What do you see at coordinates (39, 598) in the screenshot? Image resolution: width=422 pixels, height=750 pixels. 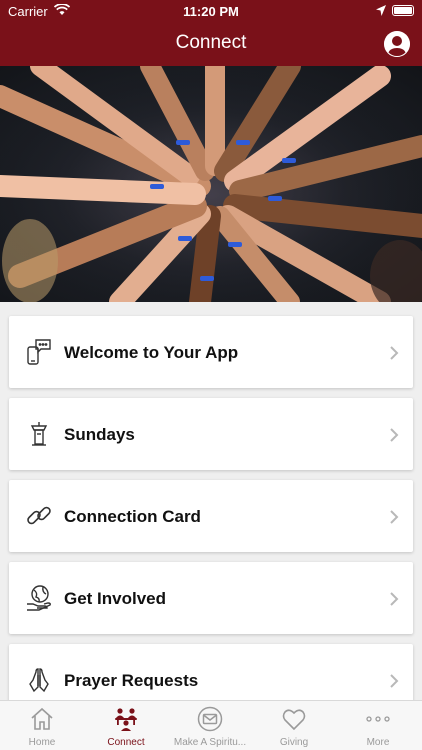 I see `globe-hand-icon` at bounding box center [39, 598].